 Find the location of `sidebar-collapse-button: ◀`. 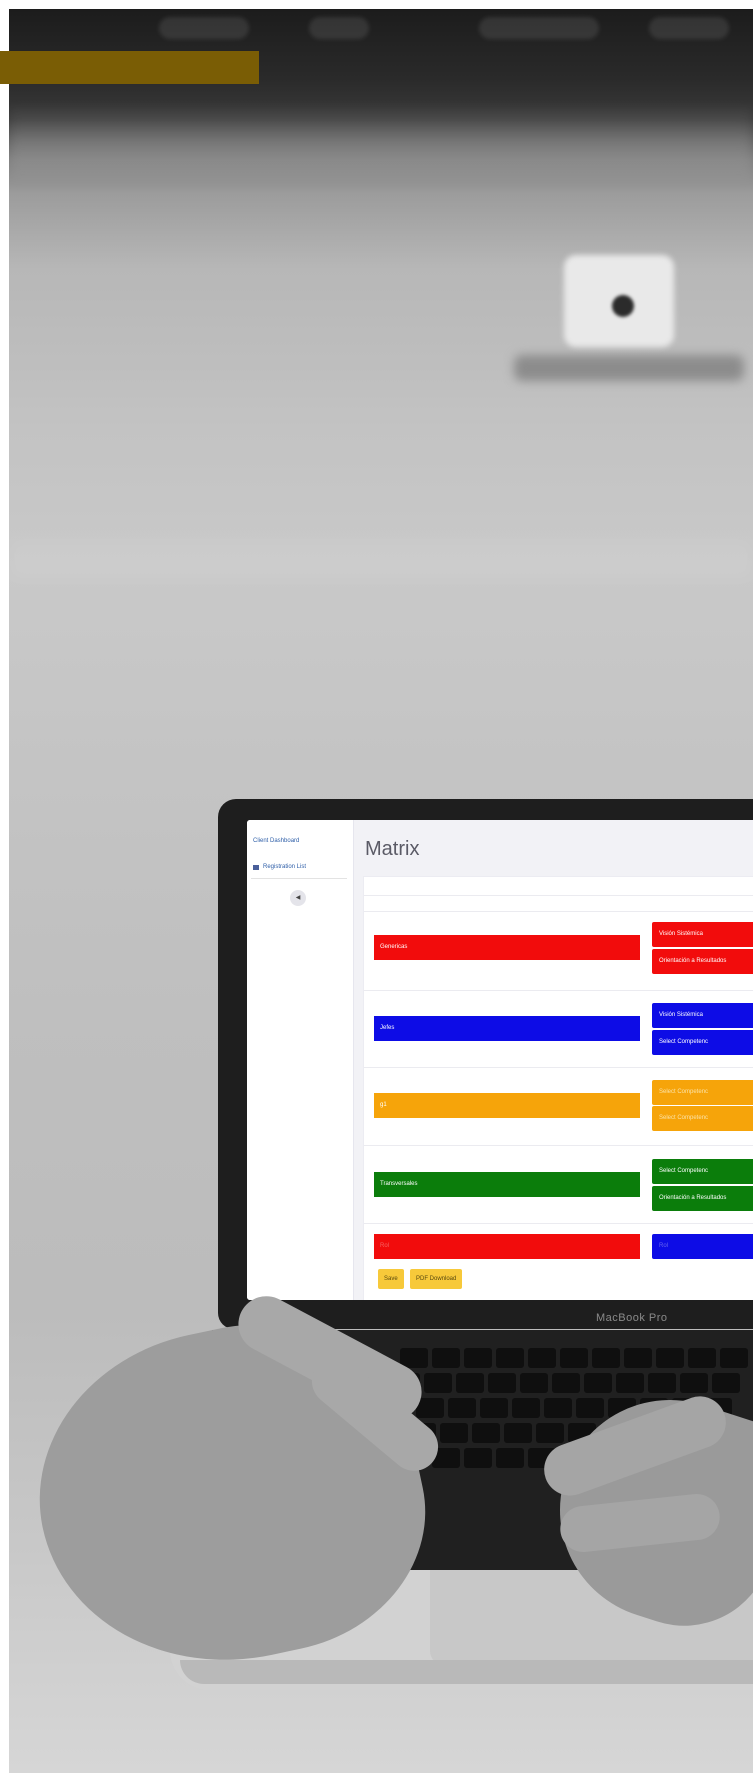

sidebar-collapse-button: ◀ is located at coordinates (298, 898).